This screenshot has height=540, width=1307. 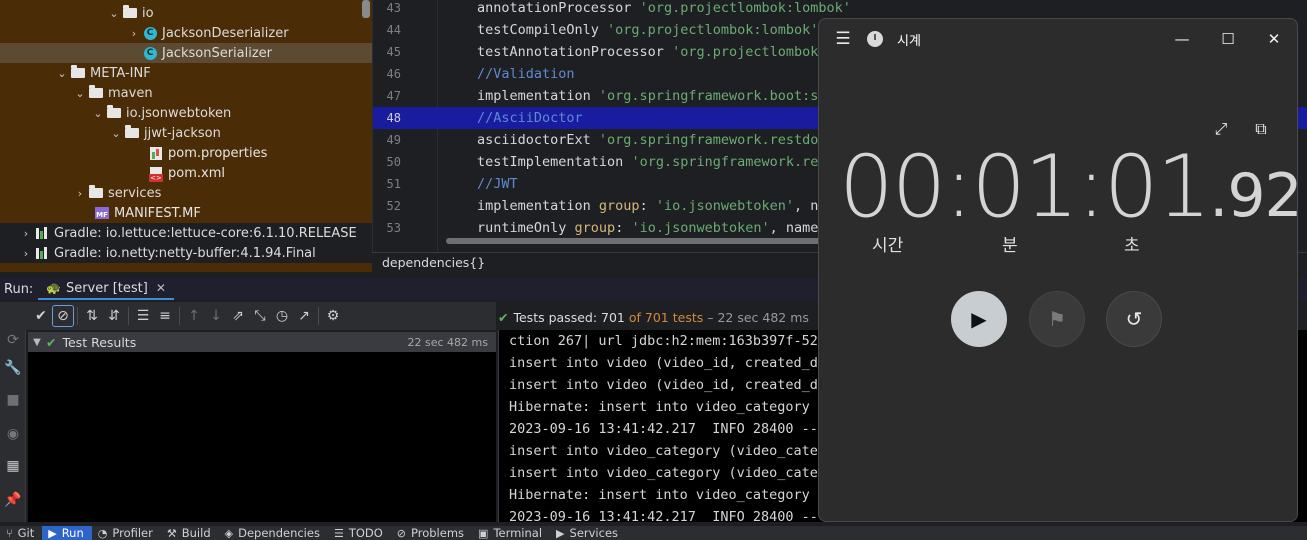 What do you see at coordinates (13, 340) in the screenshot?
I see `rerun-failed-icon: ⟳` at bounding box center [13, 340].